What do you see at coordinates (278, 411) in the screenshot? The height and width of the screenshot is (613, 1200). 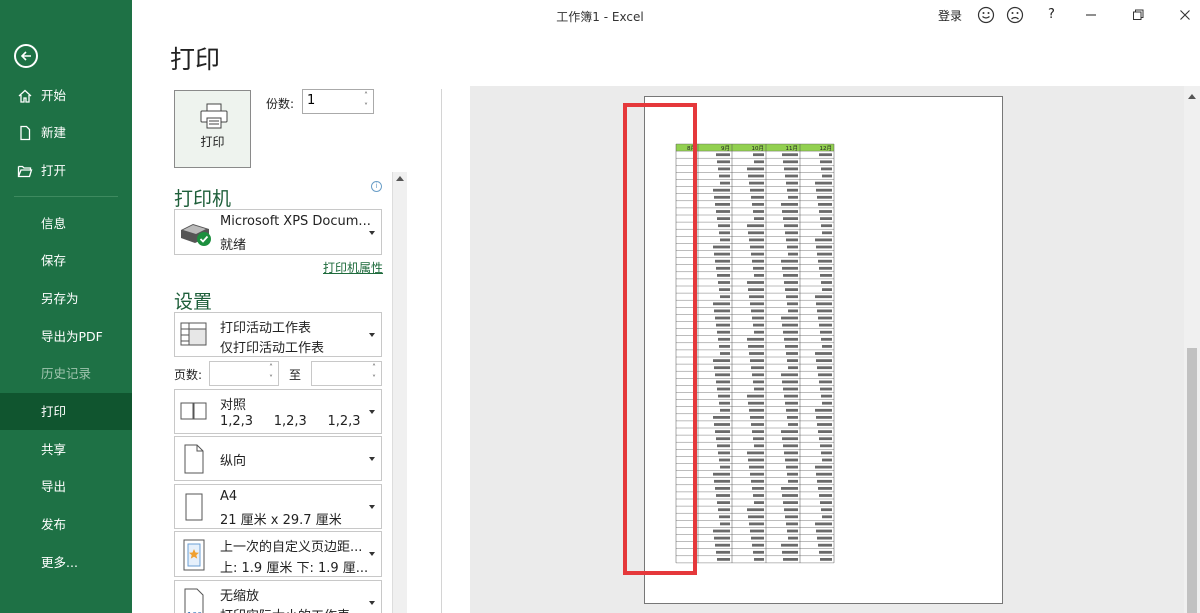 I see `collate-dropdown: 对照 1,2,3 1,2,3 1,2,3` at bounding box center [278, 411].